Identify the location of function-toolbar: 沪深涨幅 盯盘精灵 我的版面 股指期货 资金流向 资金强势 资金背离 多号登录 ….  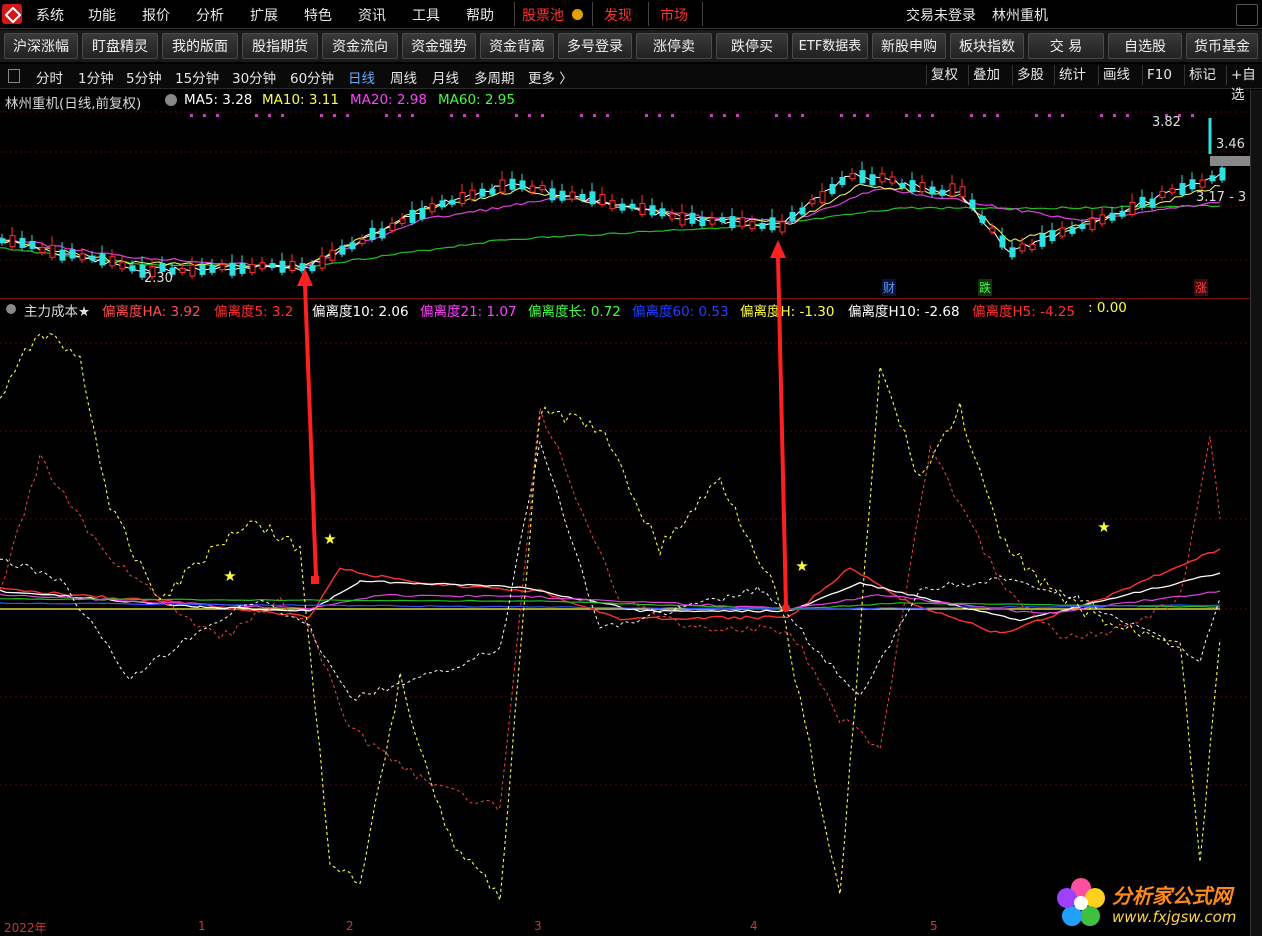
(631, 46).